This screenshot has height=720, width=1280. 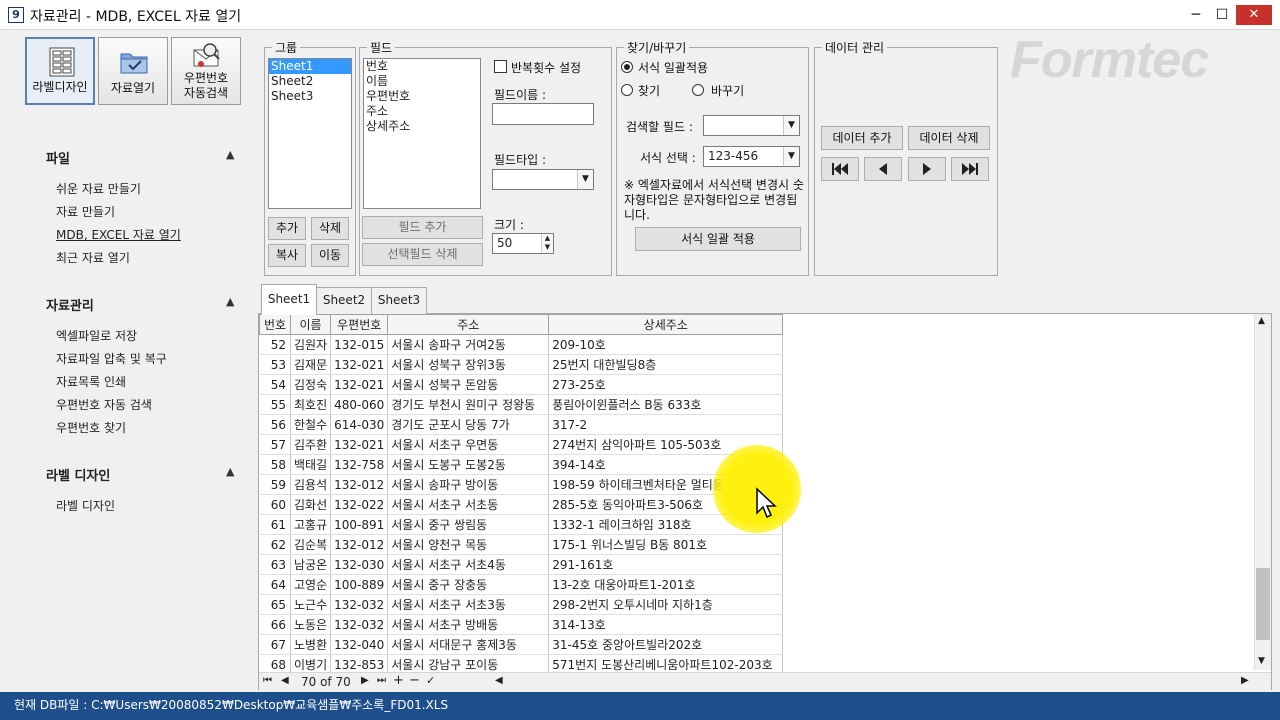 What do you see at coordinates (468, 484) in the screenshot?
I see `table-cell: 서울시 송파구 방이동` at bounding box center [468, 484].